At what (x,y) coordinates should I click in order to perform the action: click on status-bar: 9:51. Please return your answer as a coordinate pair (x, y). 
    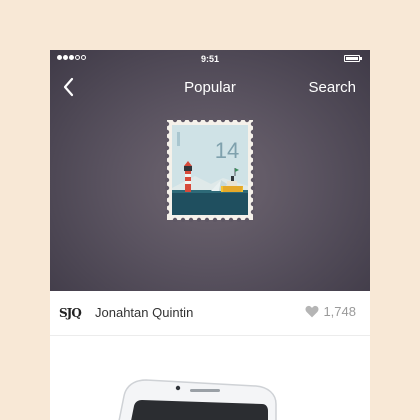
    Looking at the image, I should click on (210, 59).